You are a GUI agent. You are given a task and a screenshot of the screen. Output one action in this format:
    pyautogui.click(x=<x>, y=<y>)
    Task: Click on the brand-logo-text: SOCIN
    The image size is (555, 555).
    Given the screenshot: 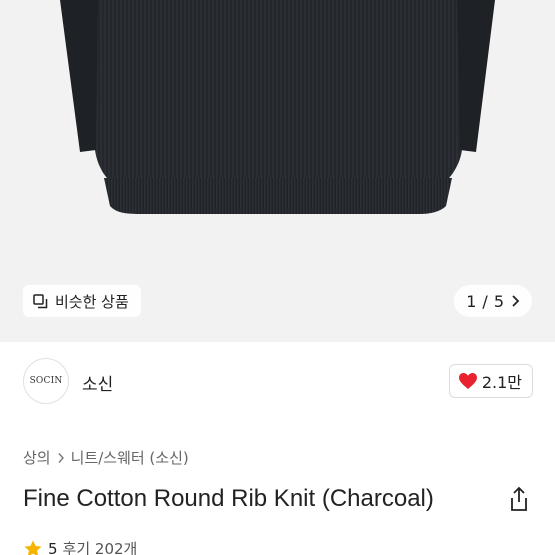 What is the action you would take?
    pyautogui.click(x=46, y=381)
    